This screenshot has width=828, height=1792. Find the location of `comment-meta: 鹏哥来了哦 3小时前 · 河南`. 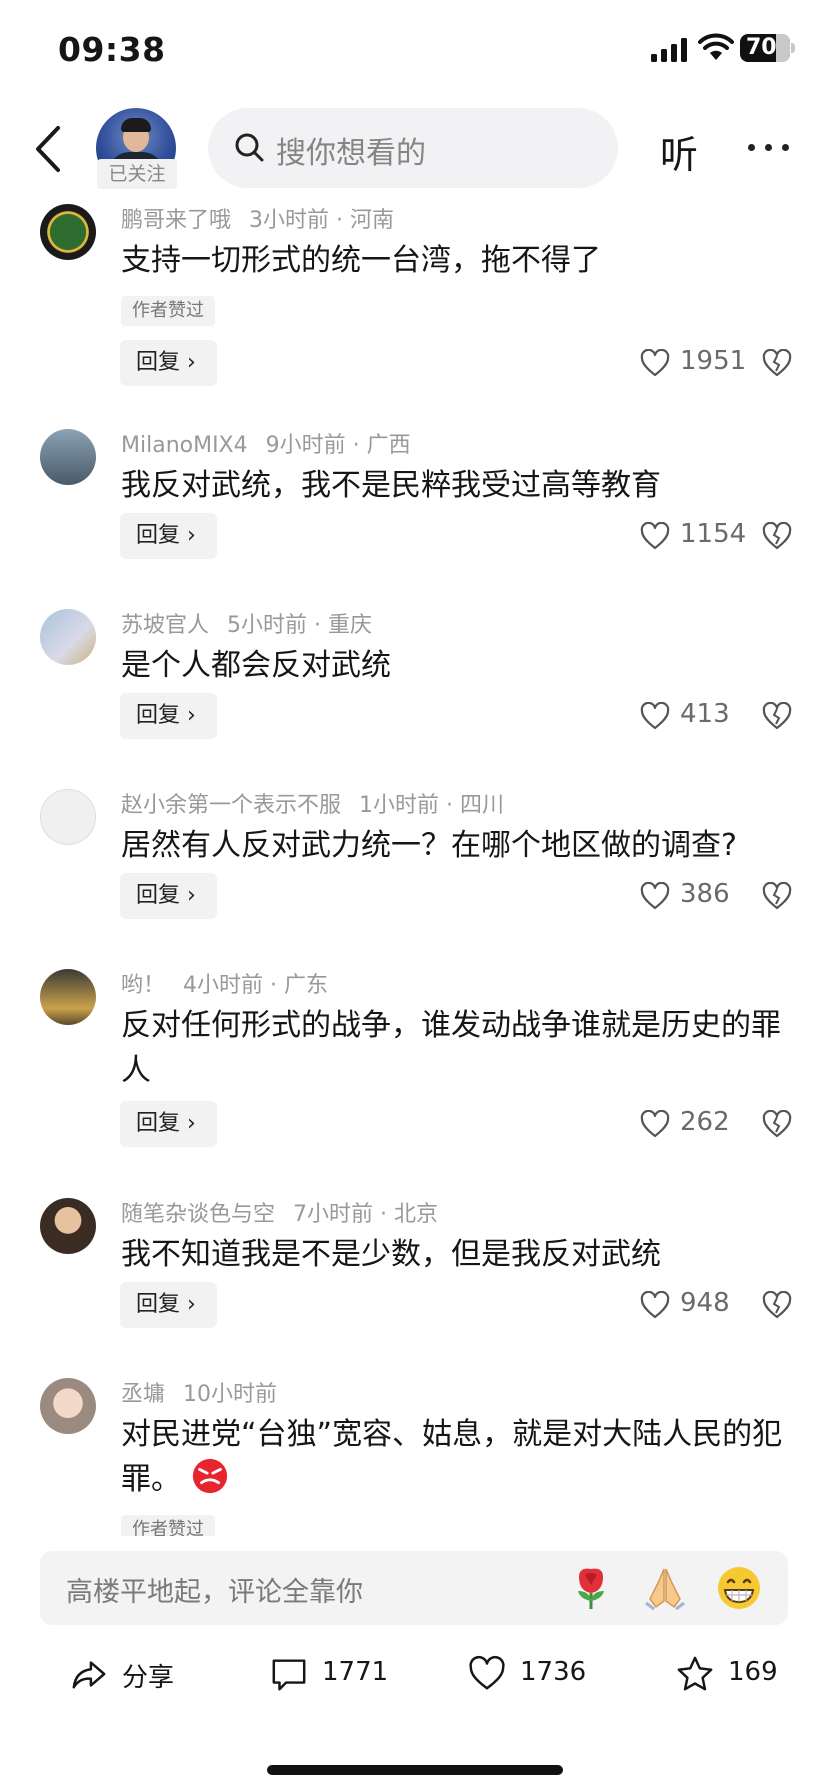

comment-meta: 鹏哥来了哦 3小时前 · 河南 is located at coordinates (257, 218).